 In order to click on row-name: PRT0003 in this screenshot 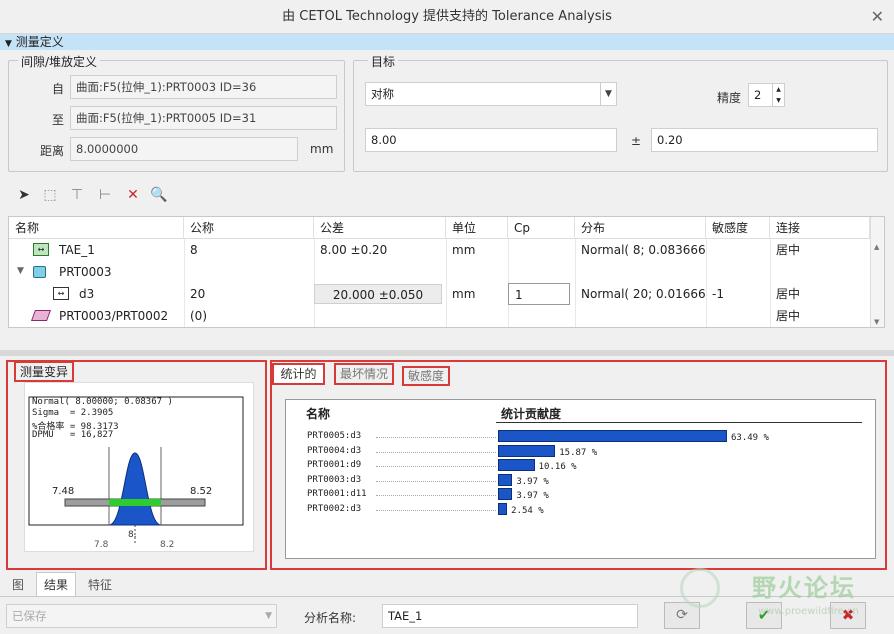, I will do `click(85, 272)`.